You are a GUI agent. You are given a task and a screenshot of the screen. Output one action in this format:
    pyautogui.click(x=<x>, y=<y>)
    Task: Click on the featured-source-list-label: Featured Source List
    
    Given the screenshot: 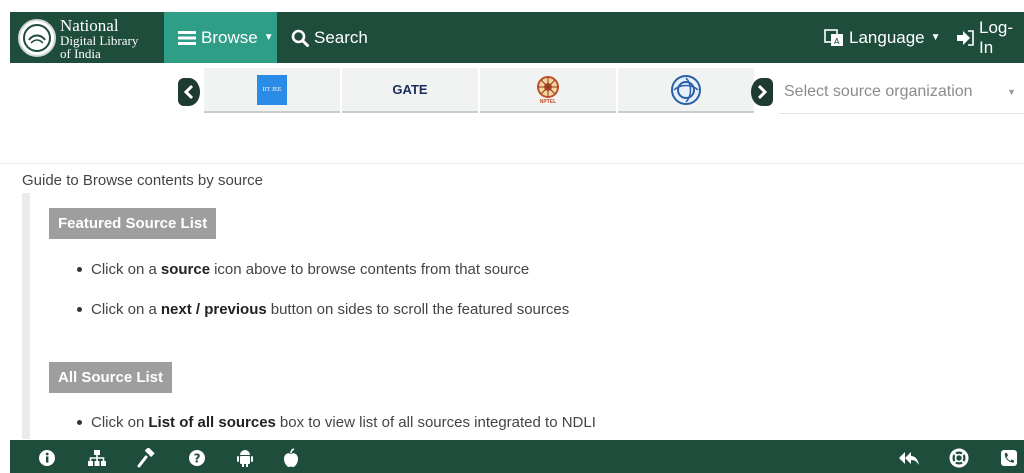 What is the action you would take?
    pyautogui.click(x=133, y=223)
    